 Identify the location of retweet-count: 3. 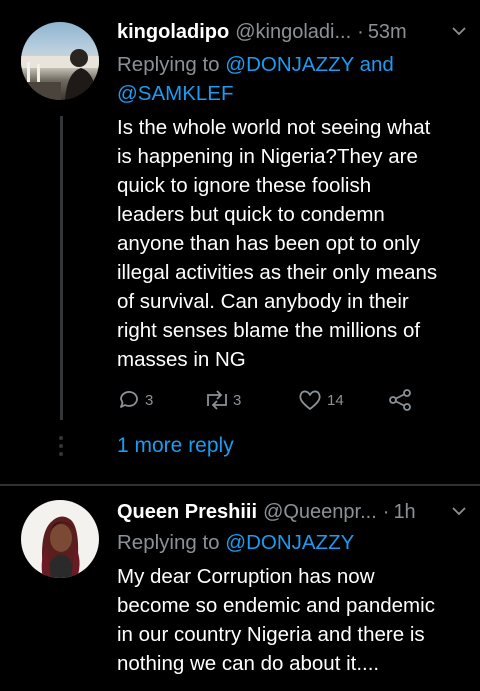
(237, 400).